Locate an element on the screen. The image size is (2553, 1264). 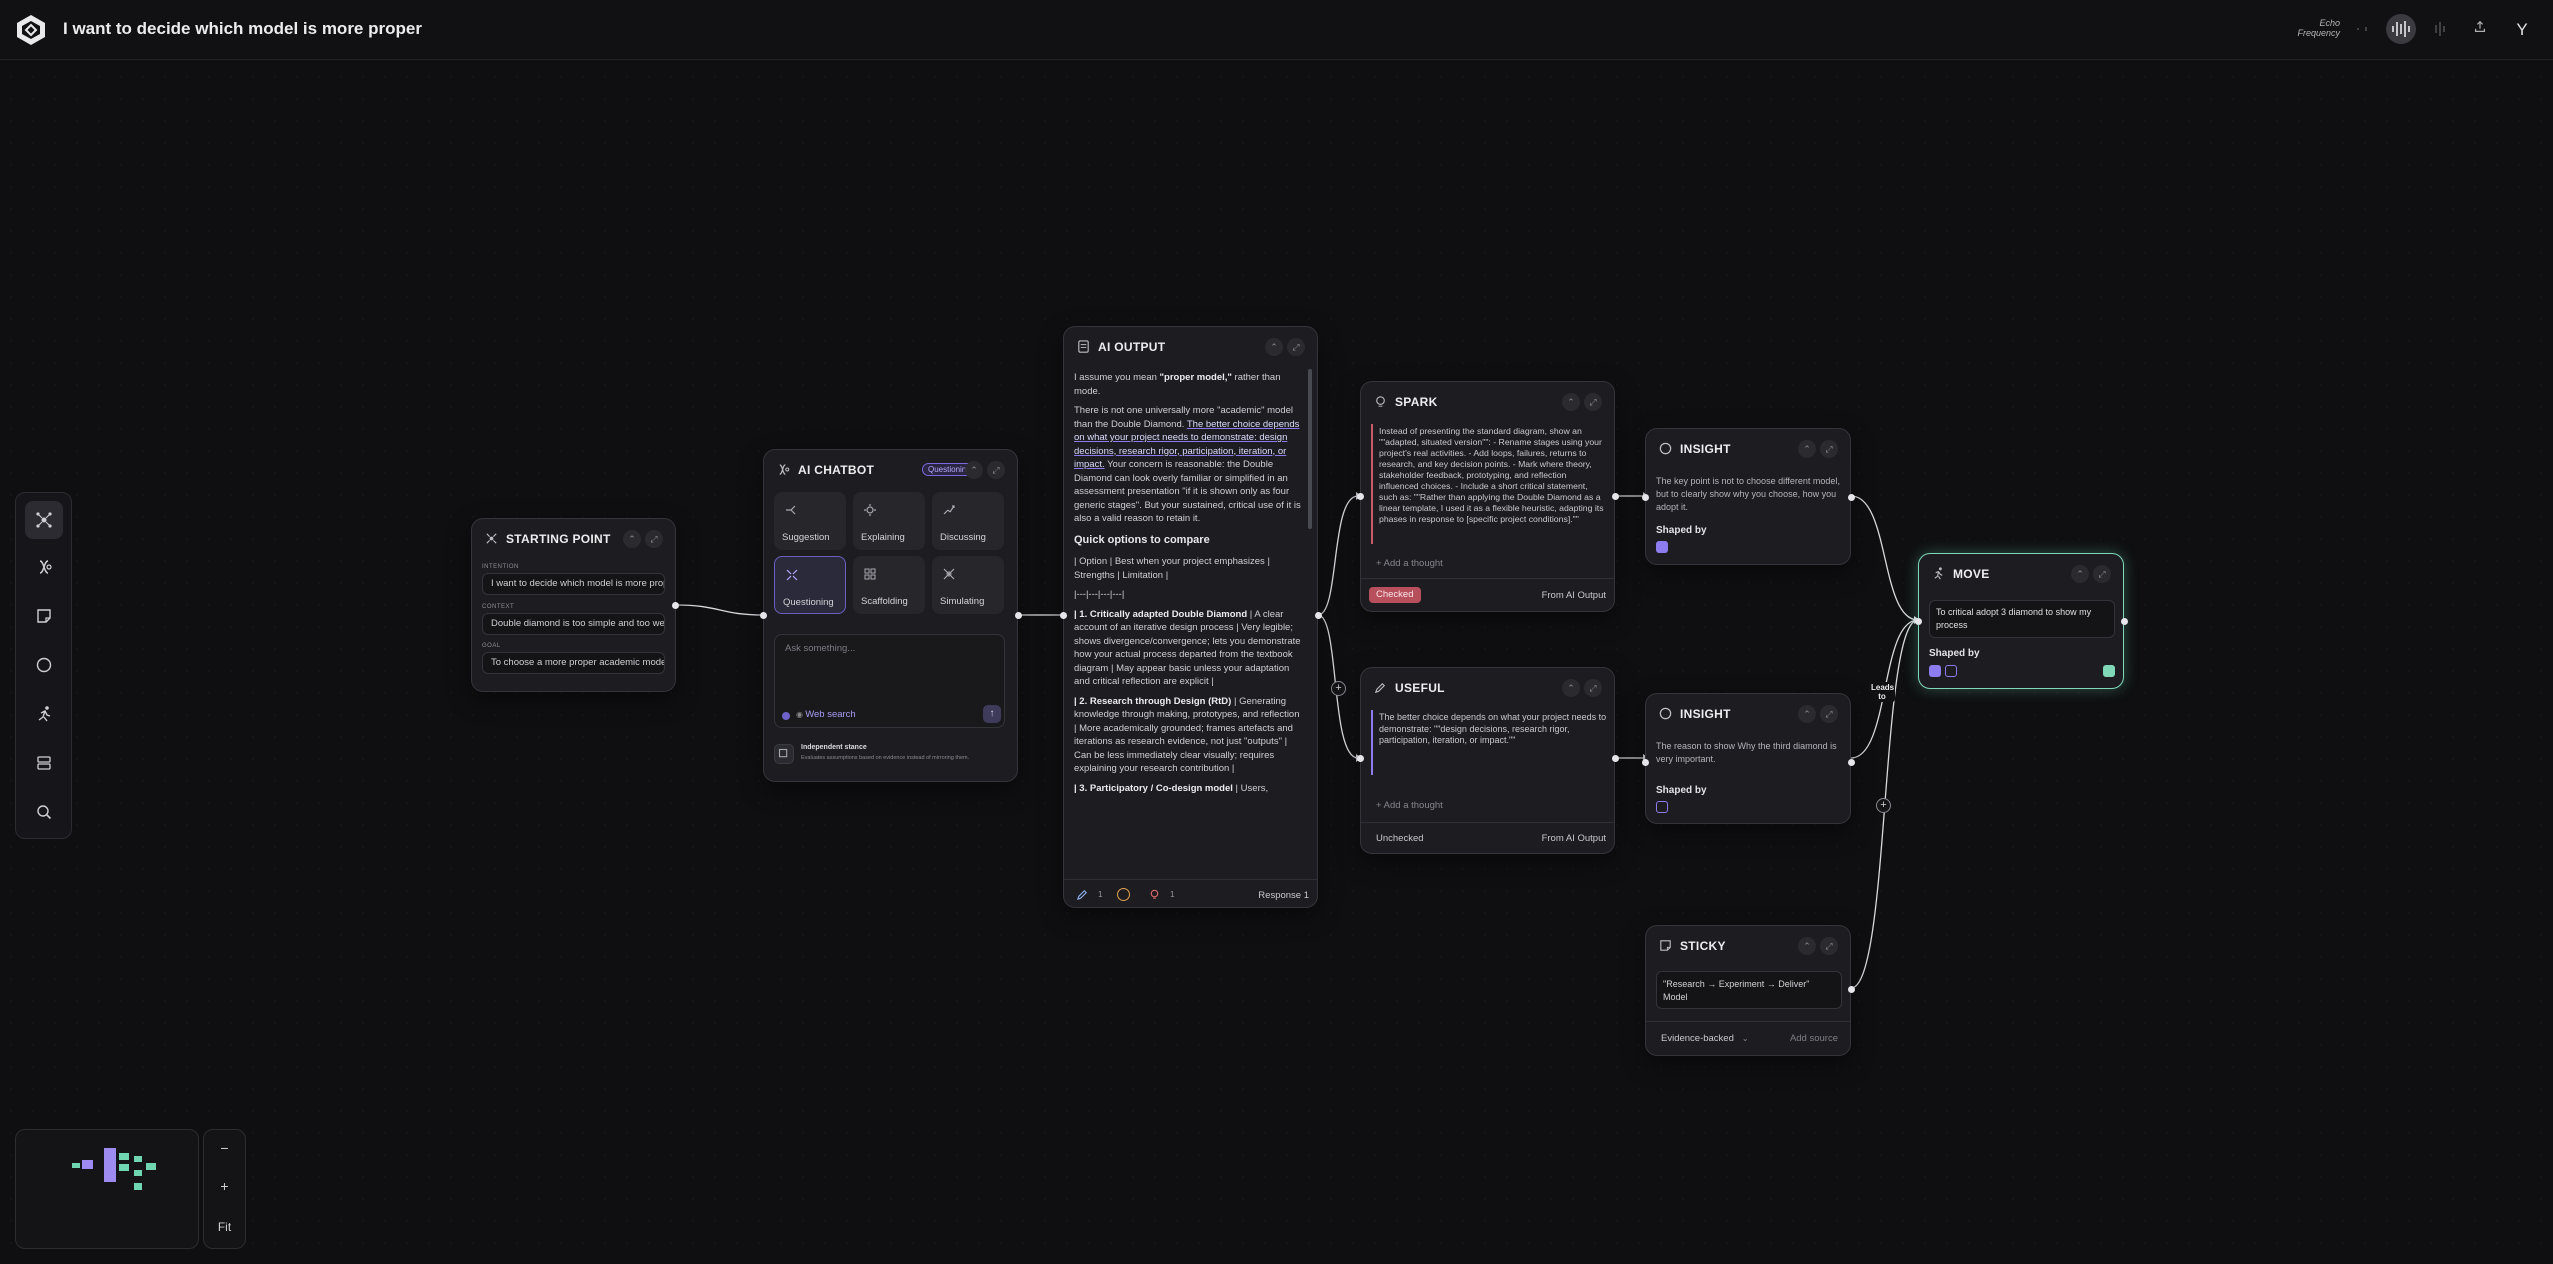
checked-status-toggle: Checked is located at coordinates (1395, 595).